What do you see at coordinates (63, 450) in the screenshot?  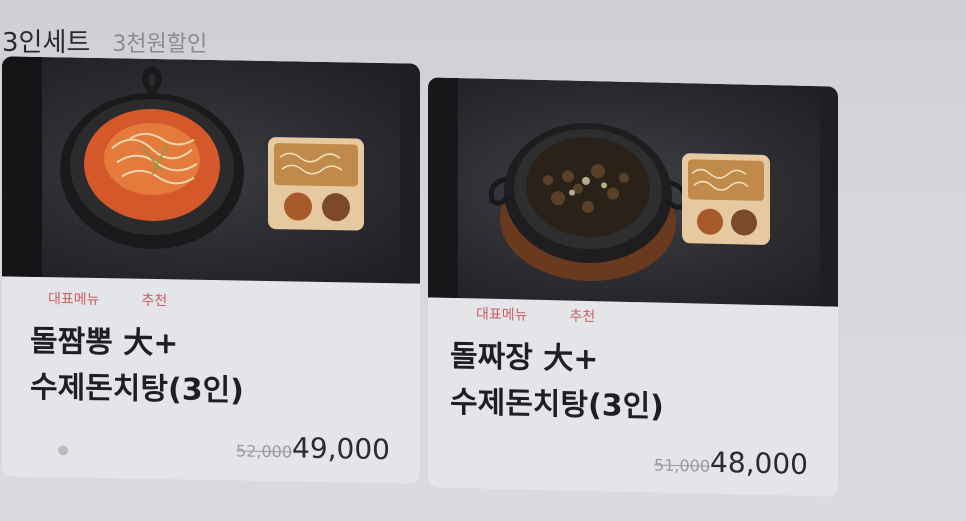 I see `decorative-dot` at bounding box center [63, 450].